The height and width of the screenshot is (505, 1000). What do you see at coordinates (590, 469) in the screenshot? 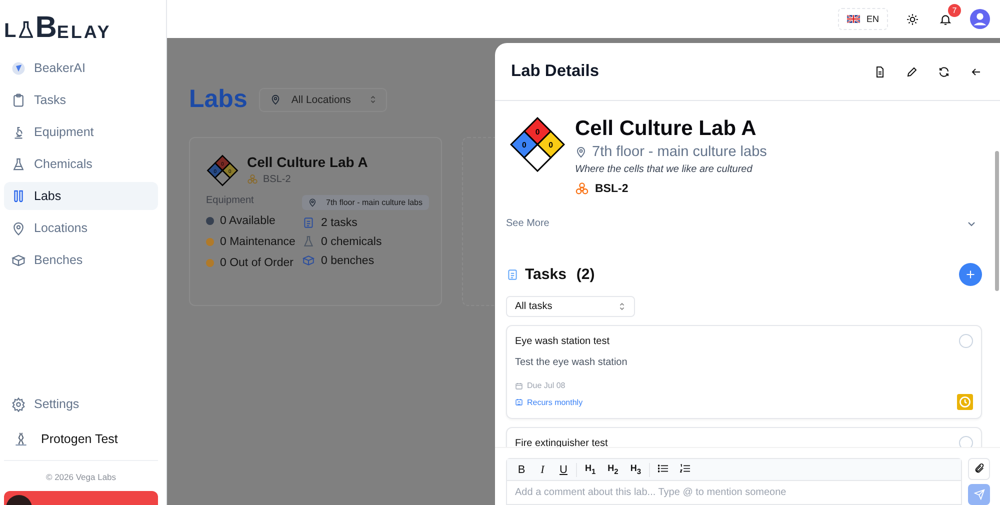
I see `heading-button: H$_{1}$` at bounding box center [590, 469].